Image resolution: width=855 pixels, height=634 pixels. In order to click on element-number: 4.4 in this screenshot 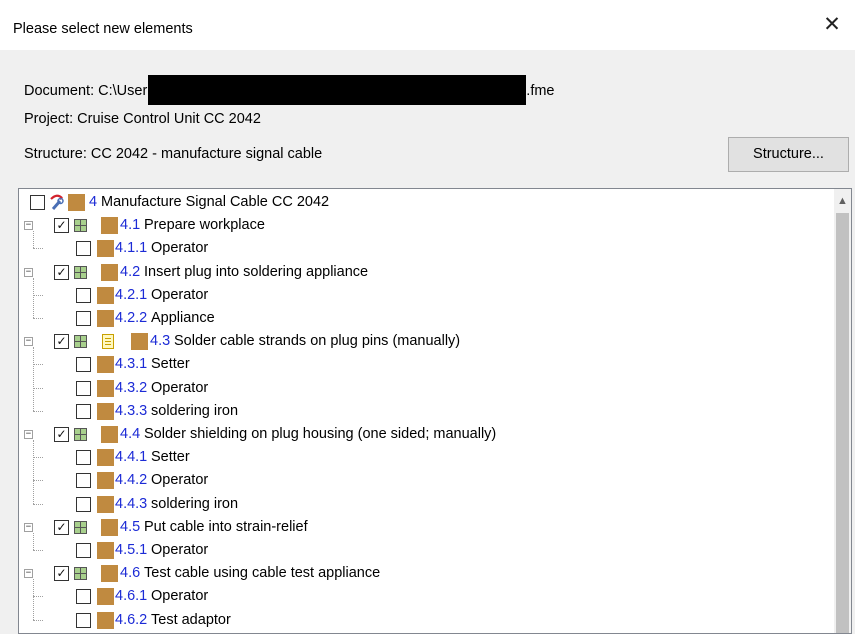, I will do `click(130, 434)`.